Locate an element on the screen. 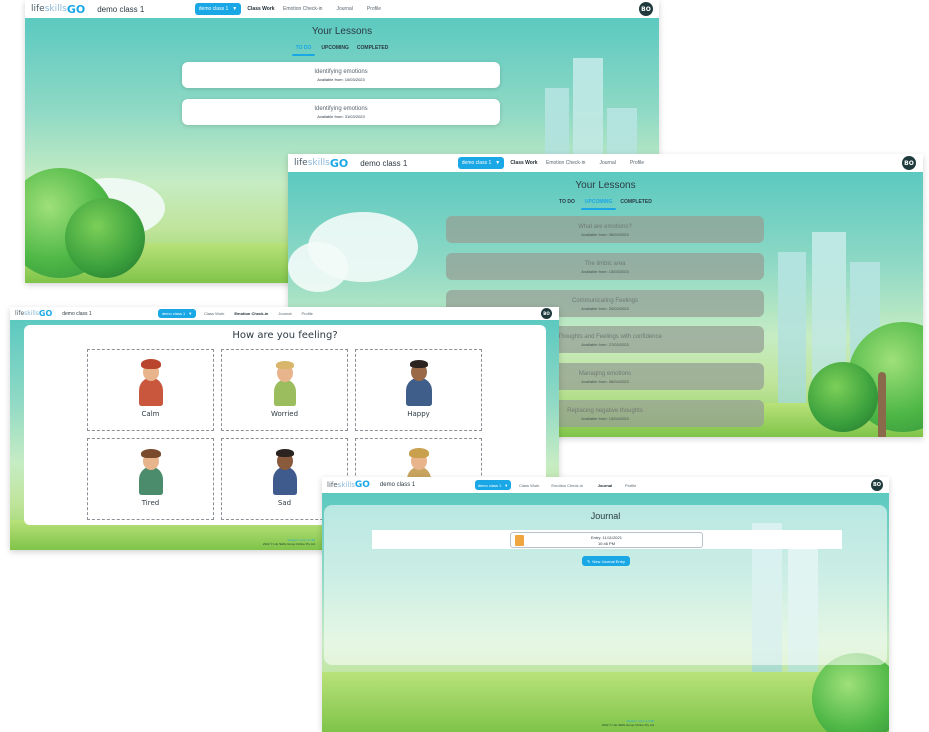 The width and height of the screenshot is (929, 732). journal-entry-time: 10:46 PM is located at coordinates (606, 543).